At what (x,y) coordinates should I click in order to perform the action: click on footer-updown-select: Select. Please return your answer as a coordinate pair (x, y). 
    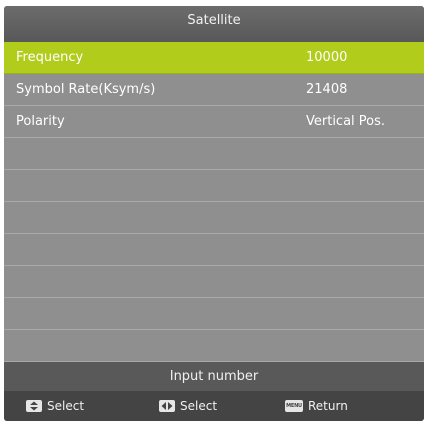
    Looking at the image, I should click on (55, 406).